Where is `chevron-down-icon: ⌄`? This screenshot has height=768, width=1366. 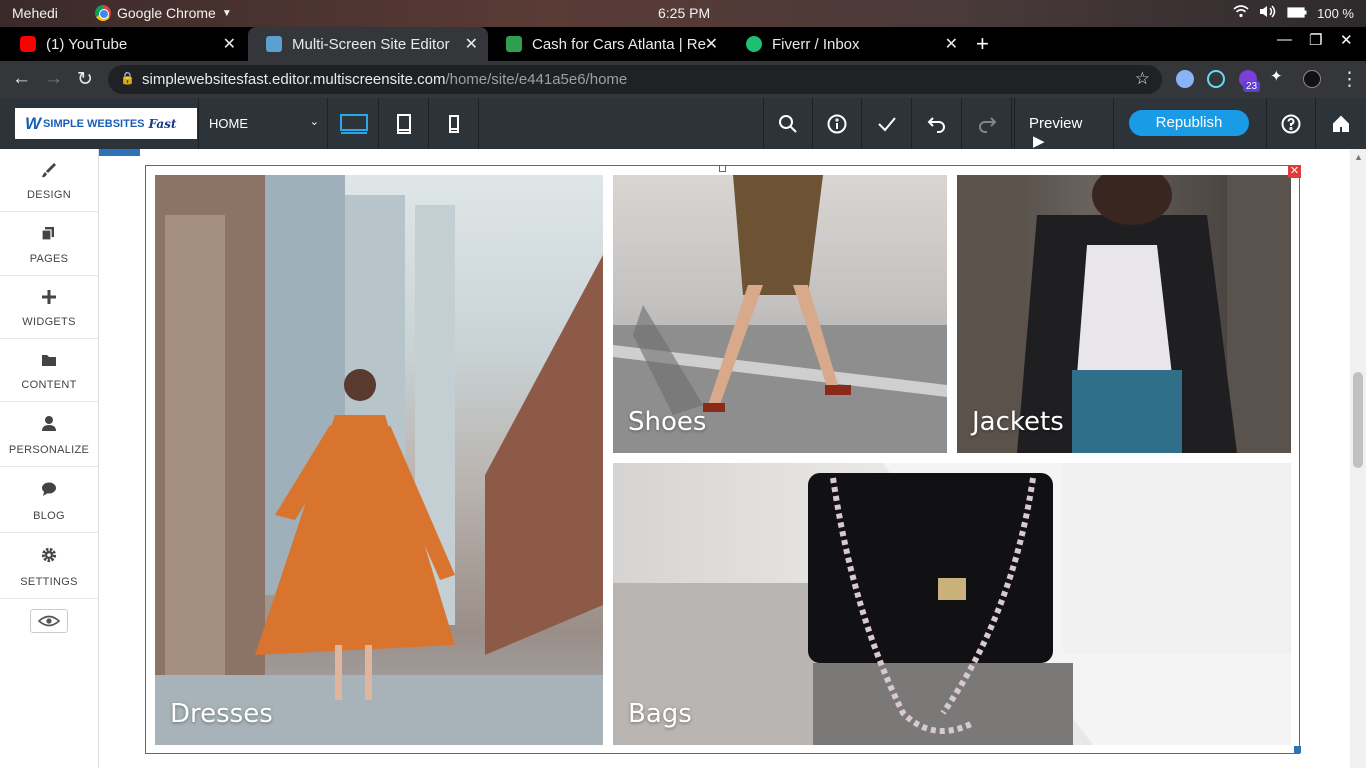 chevron-down-icon: ⌄ is located at coordinates (314, 122).